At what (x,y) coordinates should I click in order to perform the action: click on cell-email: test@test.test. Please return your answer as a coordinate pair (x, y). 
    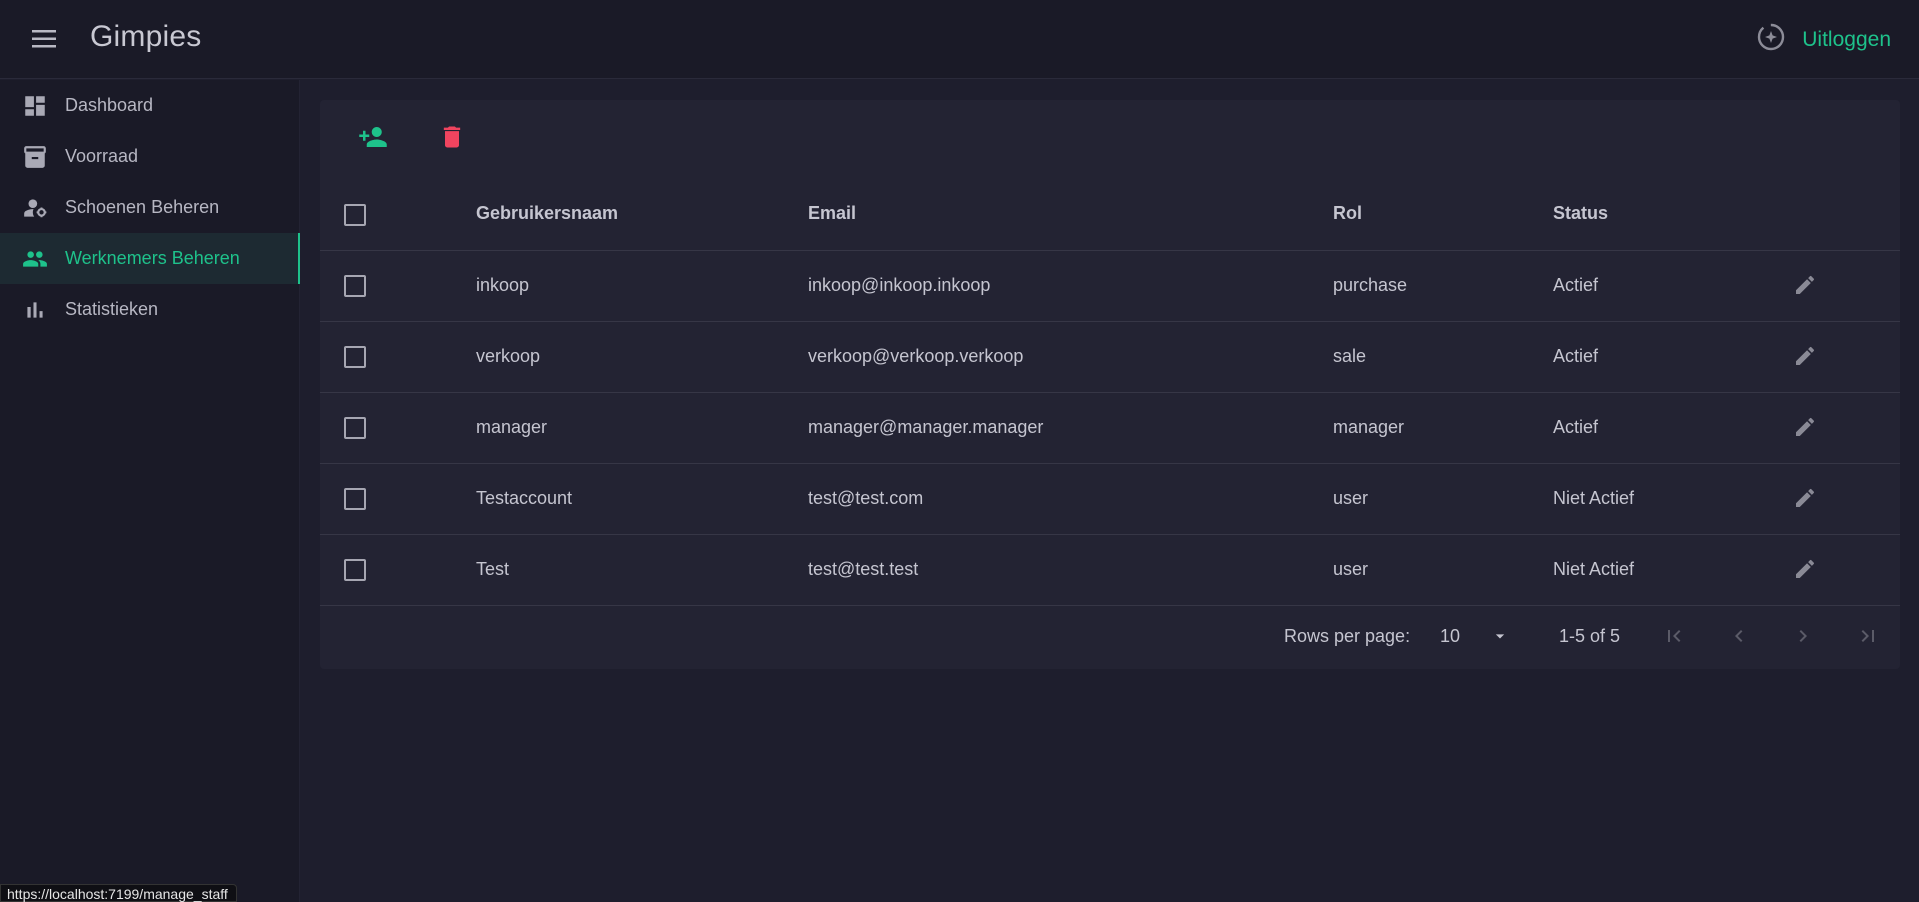
    Looking at the image, I should click on (863, 569).